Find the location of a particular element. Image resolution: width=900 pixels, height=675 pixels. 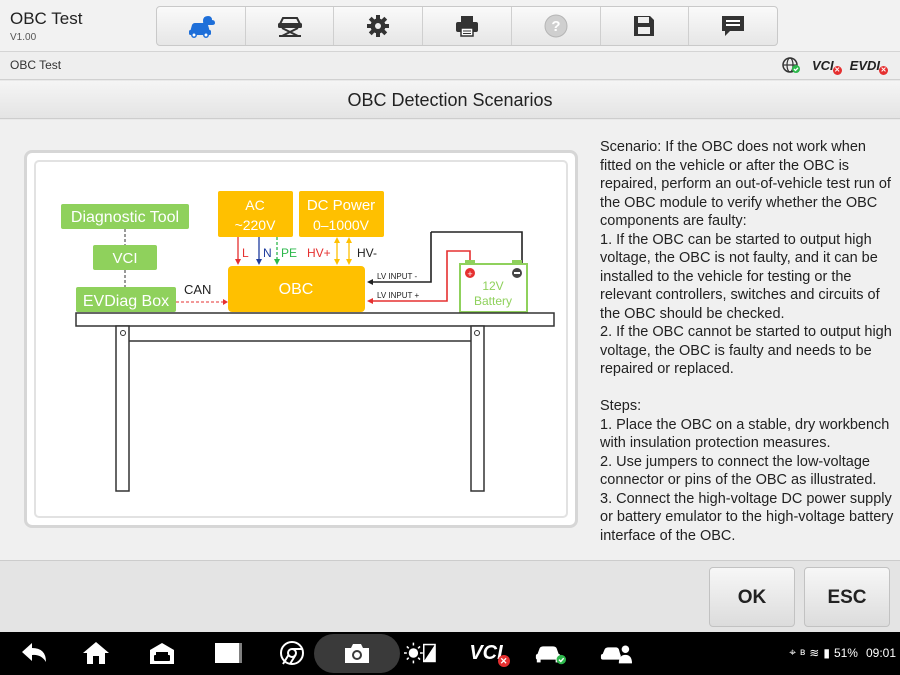

n-label: N is located at coordinates (267, 253).